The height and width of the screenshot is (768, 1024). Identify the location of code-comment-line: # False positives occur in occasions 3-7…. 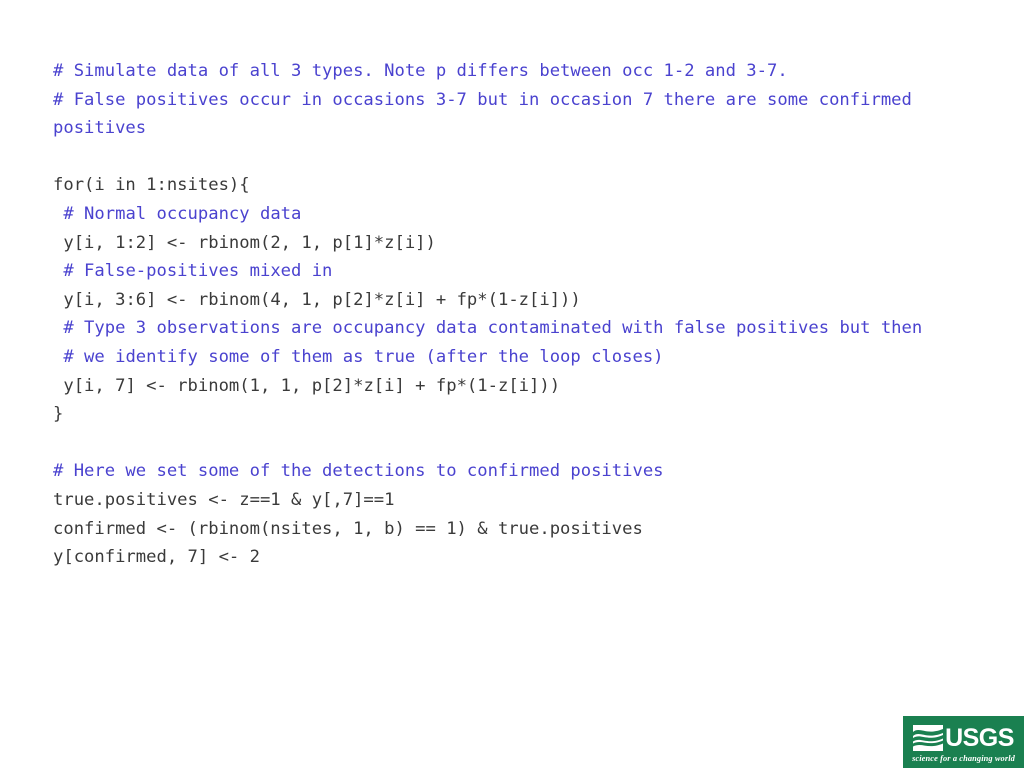
(488, 114).